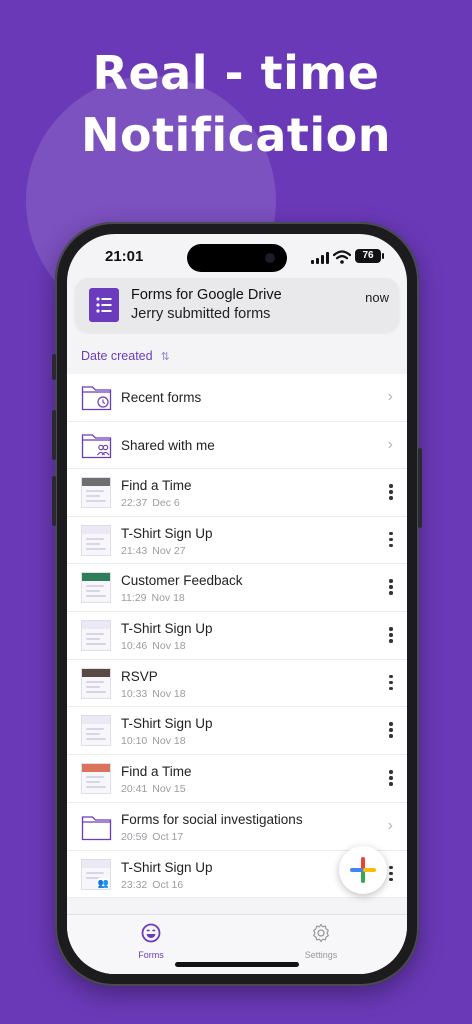  I want to click on sort-control: Date created ⇅, so click(125, 356).